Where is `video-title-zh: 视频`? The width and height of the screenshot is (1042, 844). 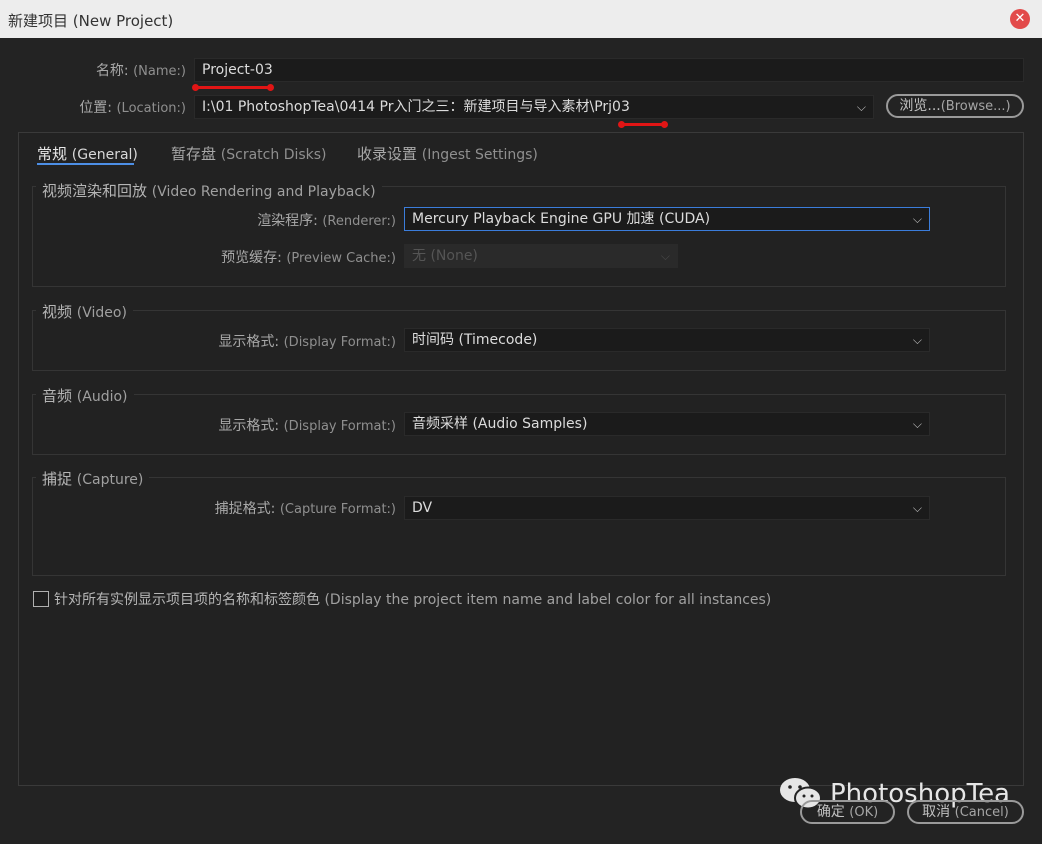 video-title-zh: 视频 is located at coordinates (57, 312).